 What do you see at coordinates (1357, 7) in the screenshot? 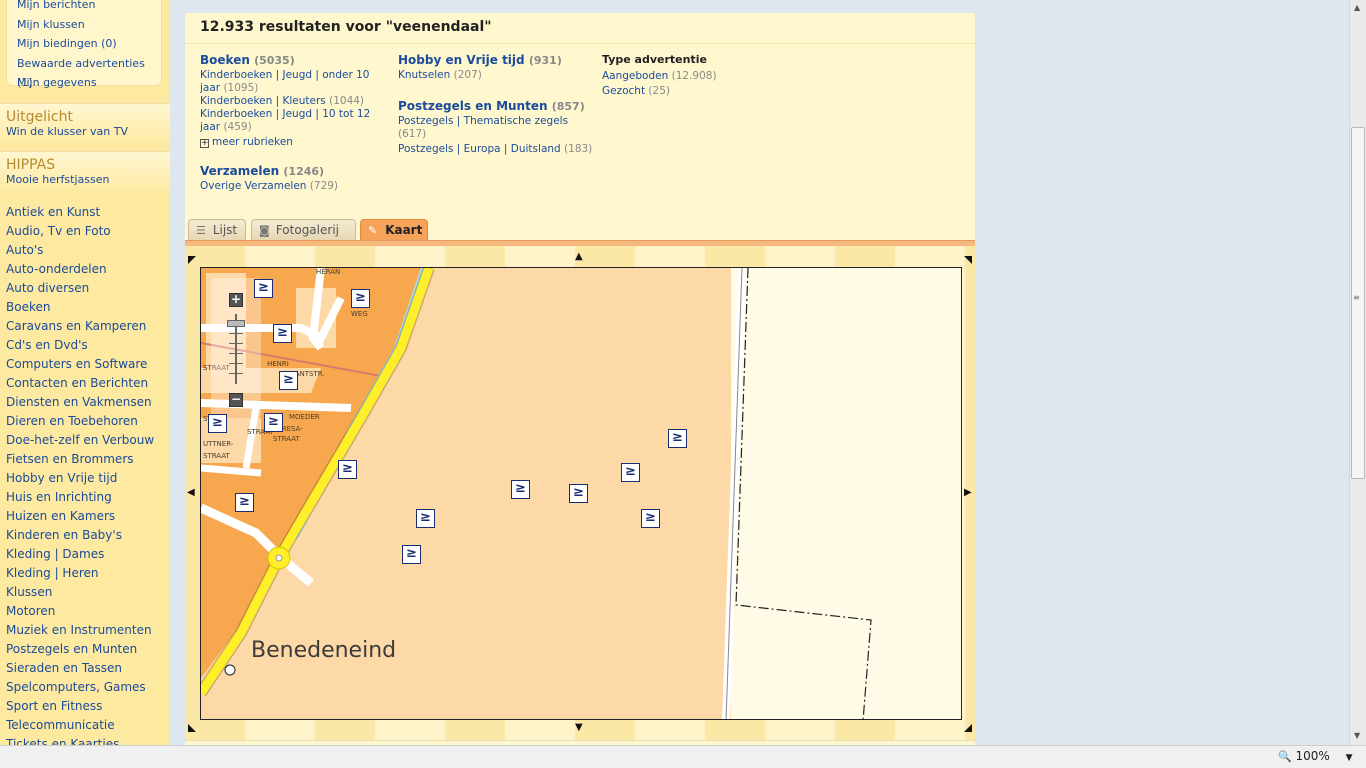
I see `scroll-up-icon: ▲` at bounding box center [1357, 7].